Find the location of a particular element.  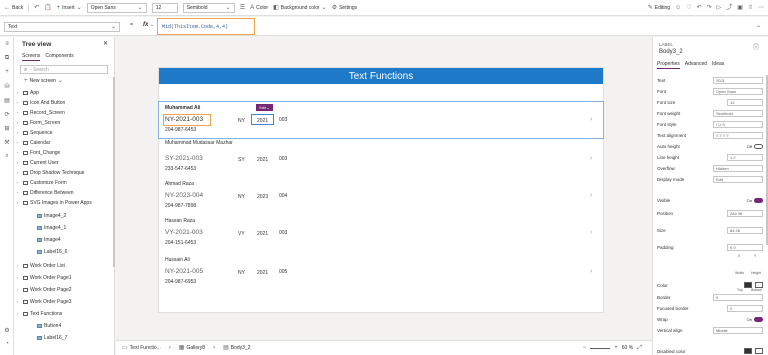

close-icon: ✕ is located at coordinates (105, 43).